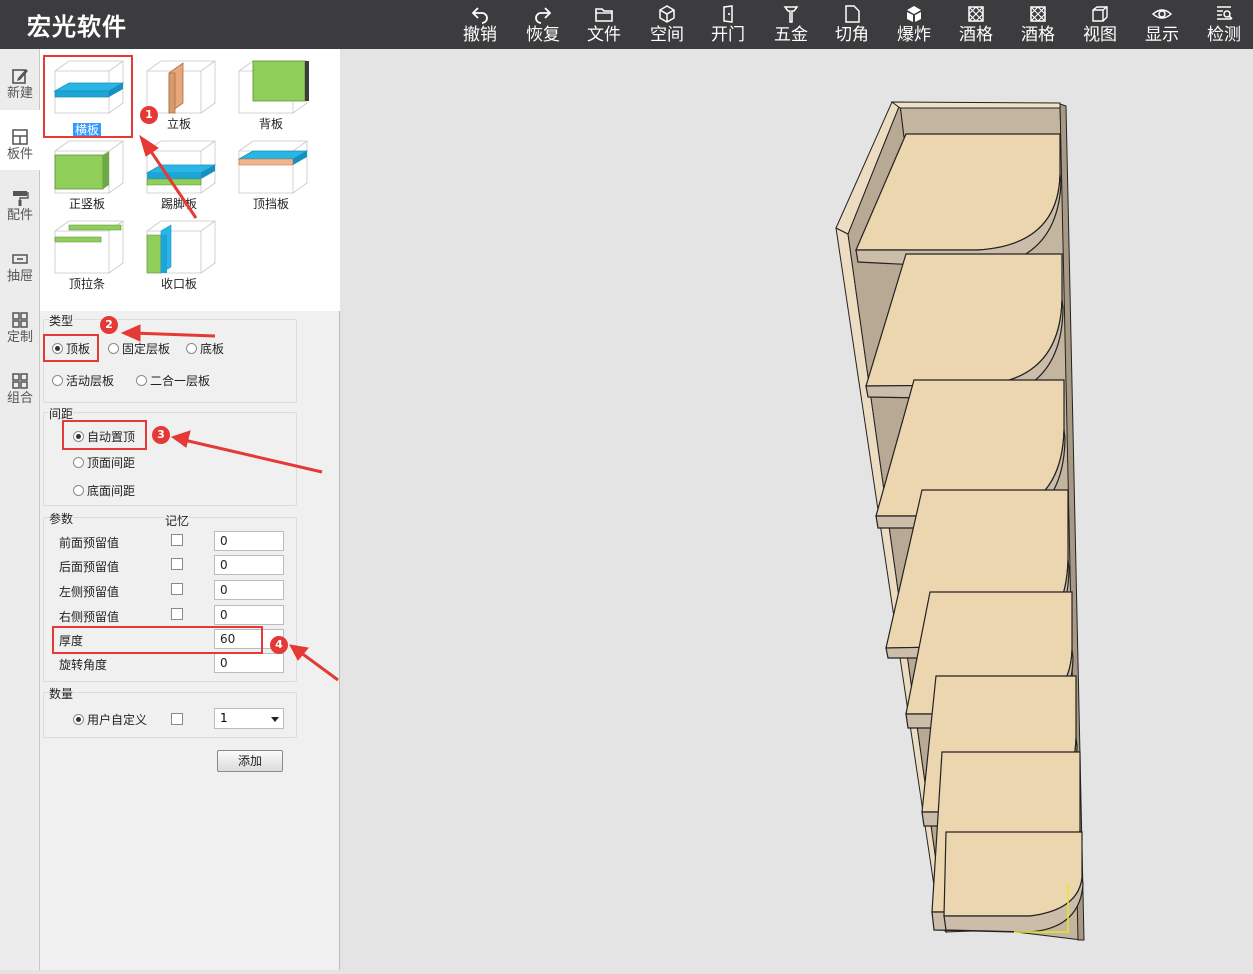 This screenshot has width=1253, height=974. I want to click on cut-corner-label: 切角, so click(852, 35).